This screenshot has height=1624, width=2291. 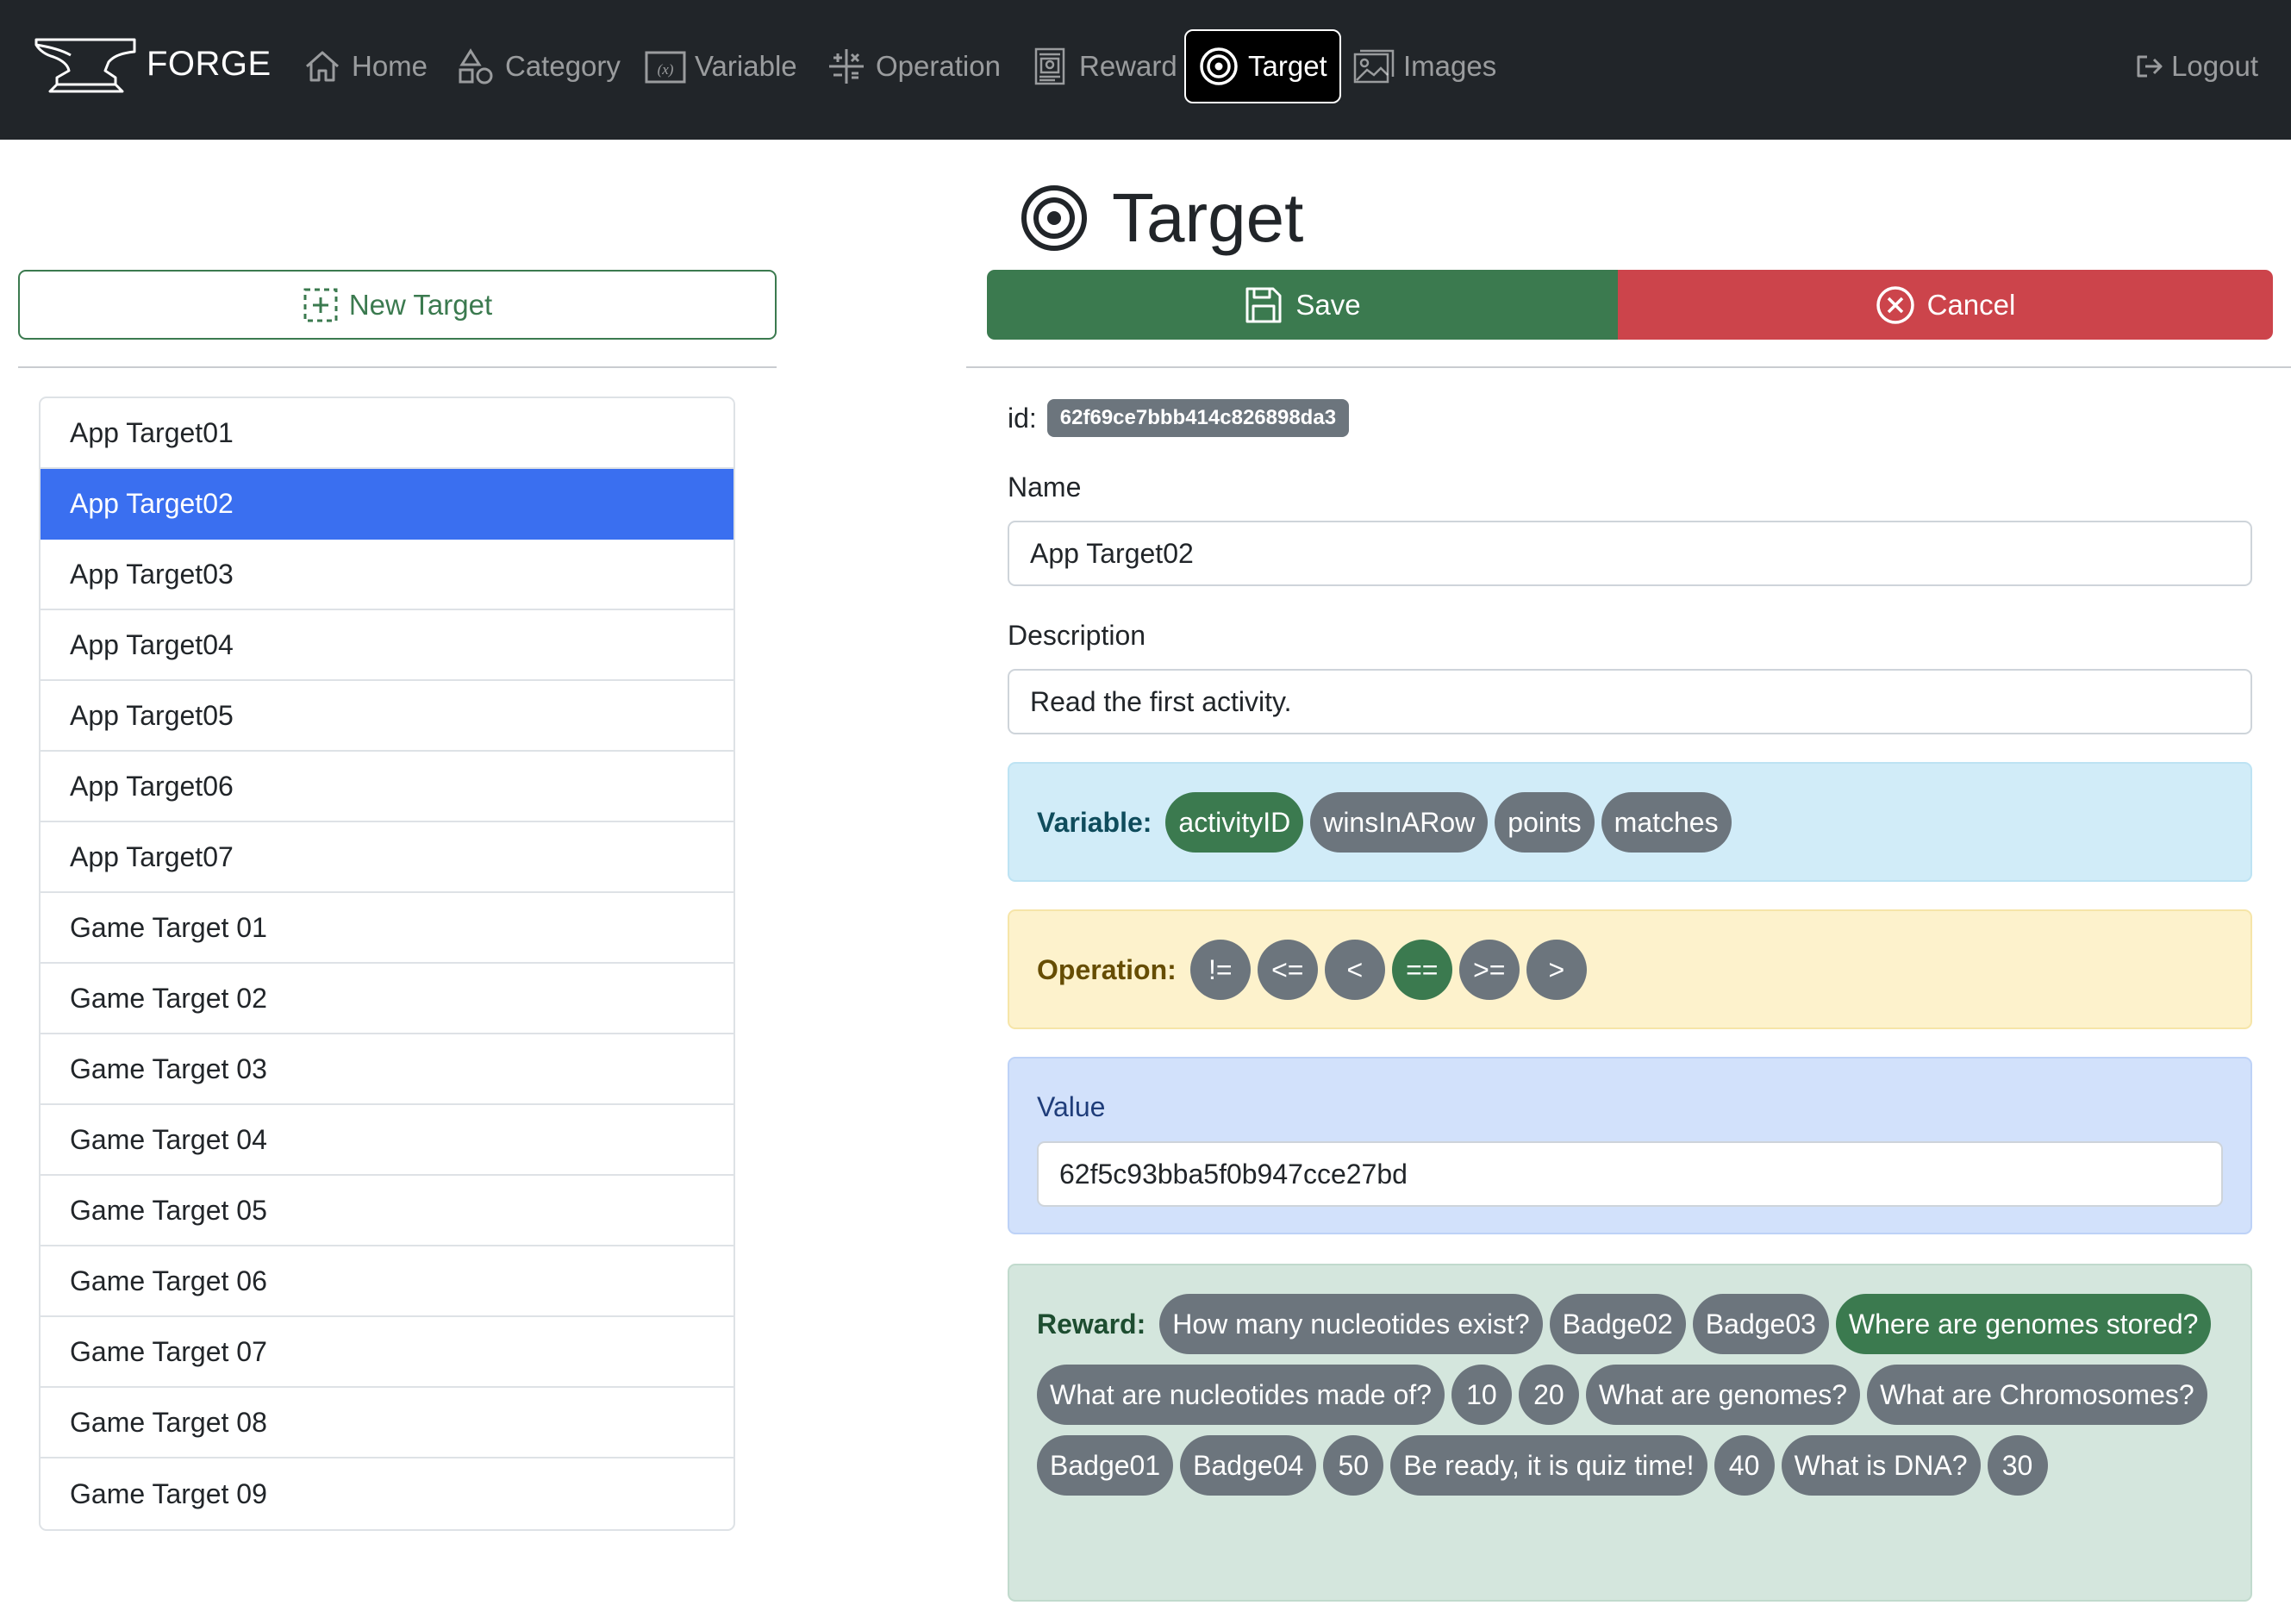 What do you see at coordinates (390, 66) in the screenshot?
I see `nav-home-label: Home` at bounding box center [390, 66].